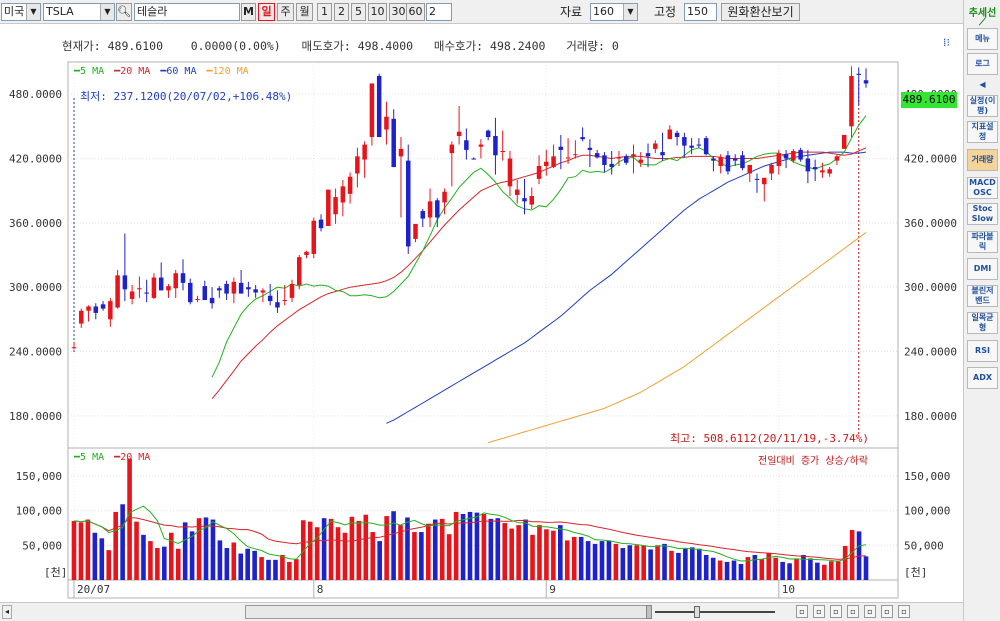  I want to click on side-button-menu: 메뉴, so click(982, 39).